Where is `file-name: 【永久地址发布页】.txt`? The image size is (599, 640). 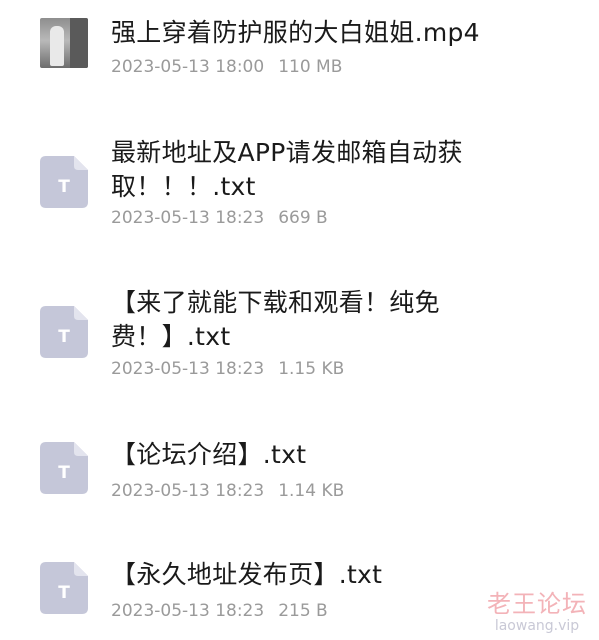
file-name: 【永久地址发布页】.txt is located at coordinates (346, 575).